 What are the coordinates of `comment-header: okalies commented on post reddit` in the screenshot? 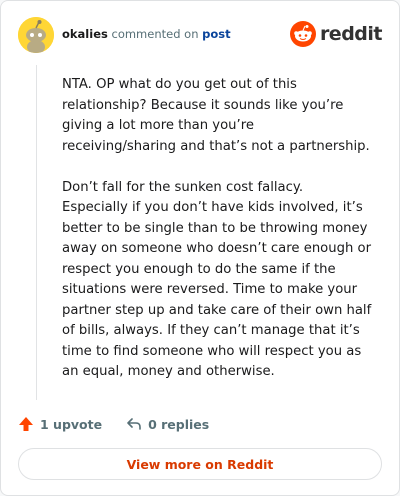 It's located at (200, 35).